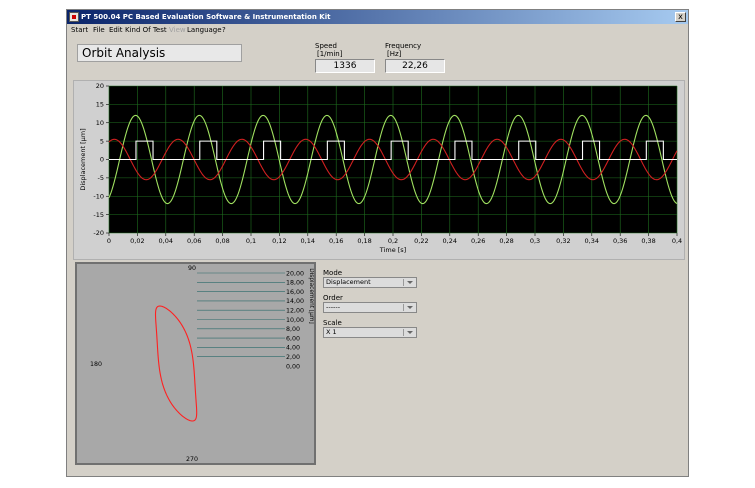 This screenshot has height=488, width=755. What do you see at coordinates (392, 250) in the screenshot?
I see `x-axis-label: Time [s]` at bounding box center [392, 250].